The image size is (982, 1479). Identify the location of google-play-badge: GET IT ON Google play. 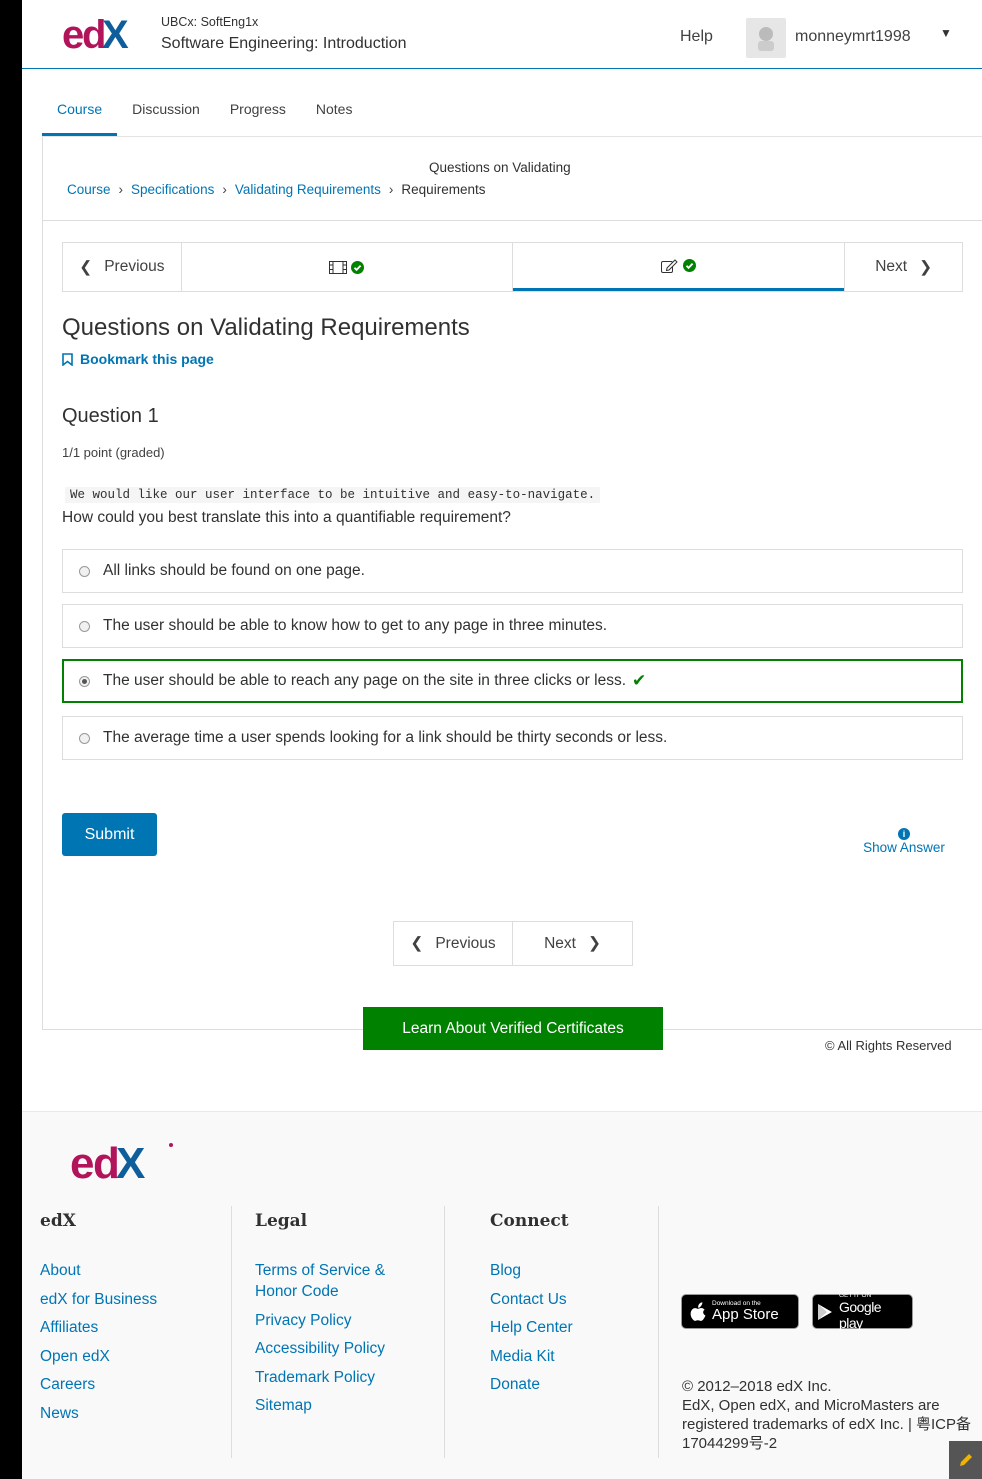
(862, 1311).